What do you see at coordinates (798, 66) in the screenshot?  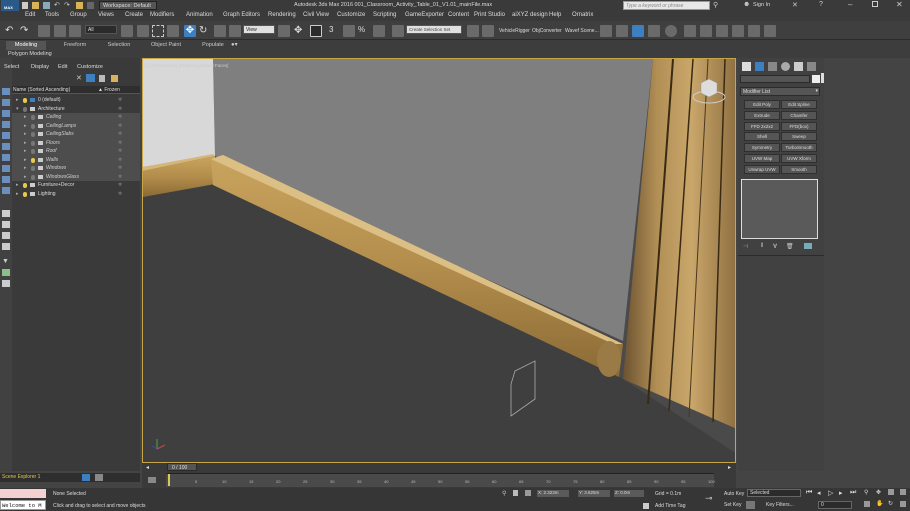 I see `display-tab-icon` at bounding box center [798, 66].